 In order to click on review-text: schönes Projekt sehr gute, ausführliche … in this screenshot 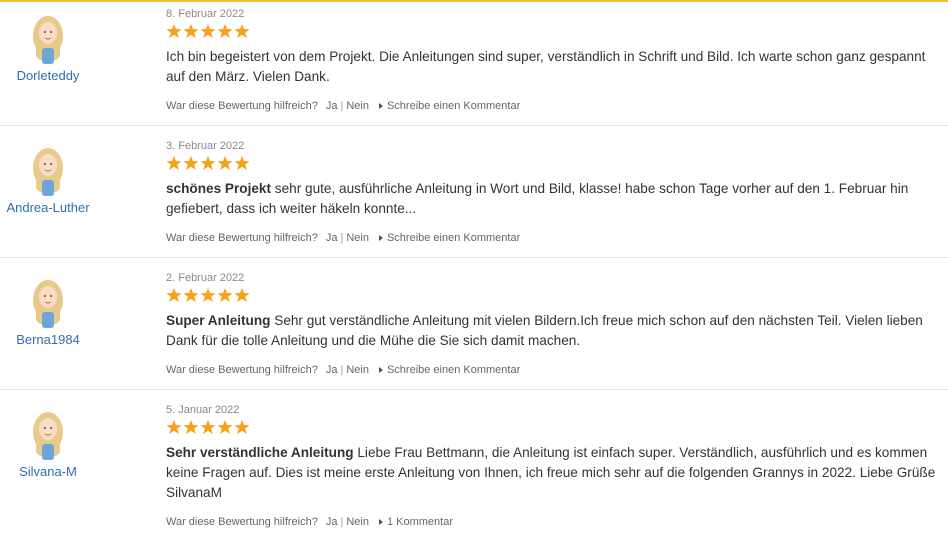, I will do `click(555, 199)`.